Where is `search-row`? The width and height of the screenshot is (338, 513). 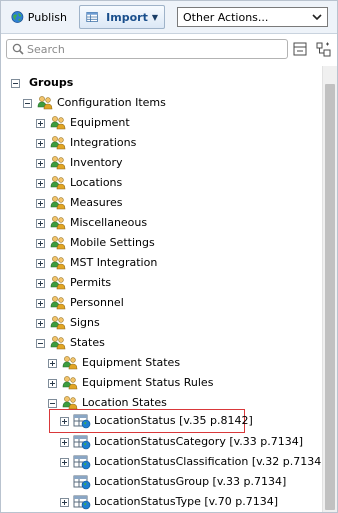 search-row is located at coordinates (169, 50).